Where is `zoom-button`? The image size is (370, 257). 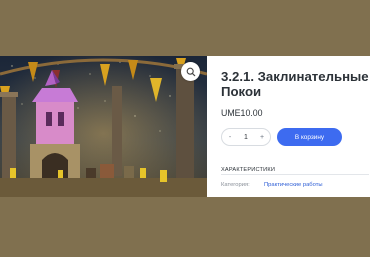 zoom-button is located at coordinates (190, 71).